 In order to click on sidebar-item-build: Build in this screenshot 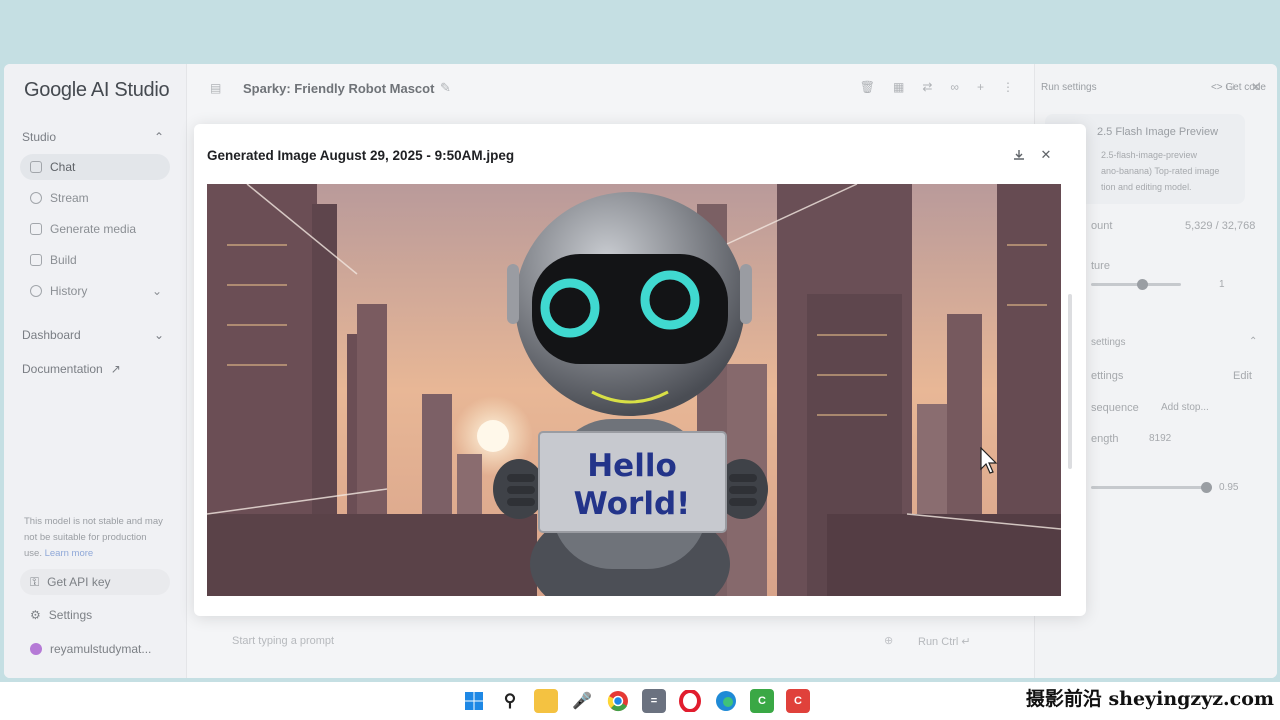, I will do `click(95, 260)`.